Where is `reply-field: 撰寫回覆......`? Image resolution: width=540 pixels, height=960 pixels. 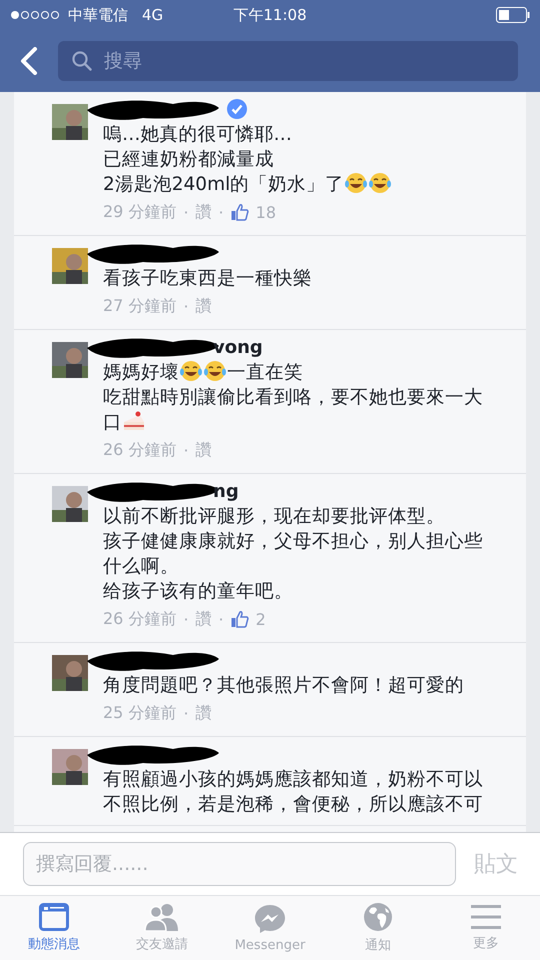
reply-field: 撰寫回覆...... is located at coordinates (239, 864).